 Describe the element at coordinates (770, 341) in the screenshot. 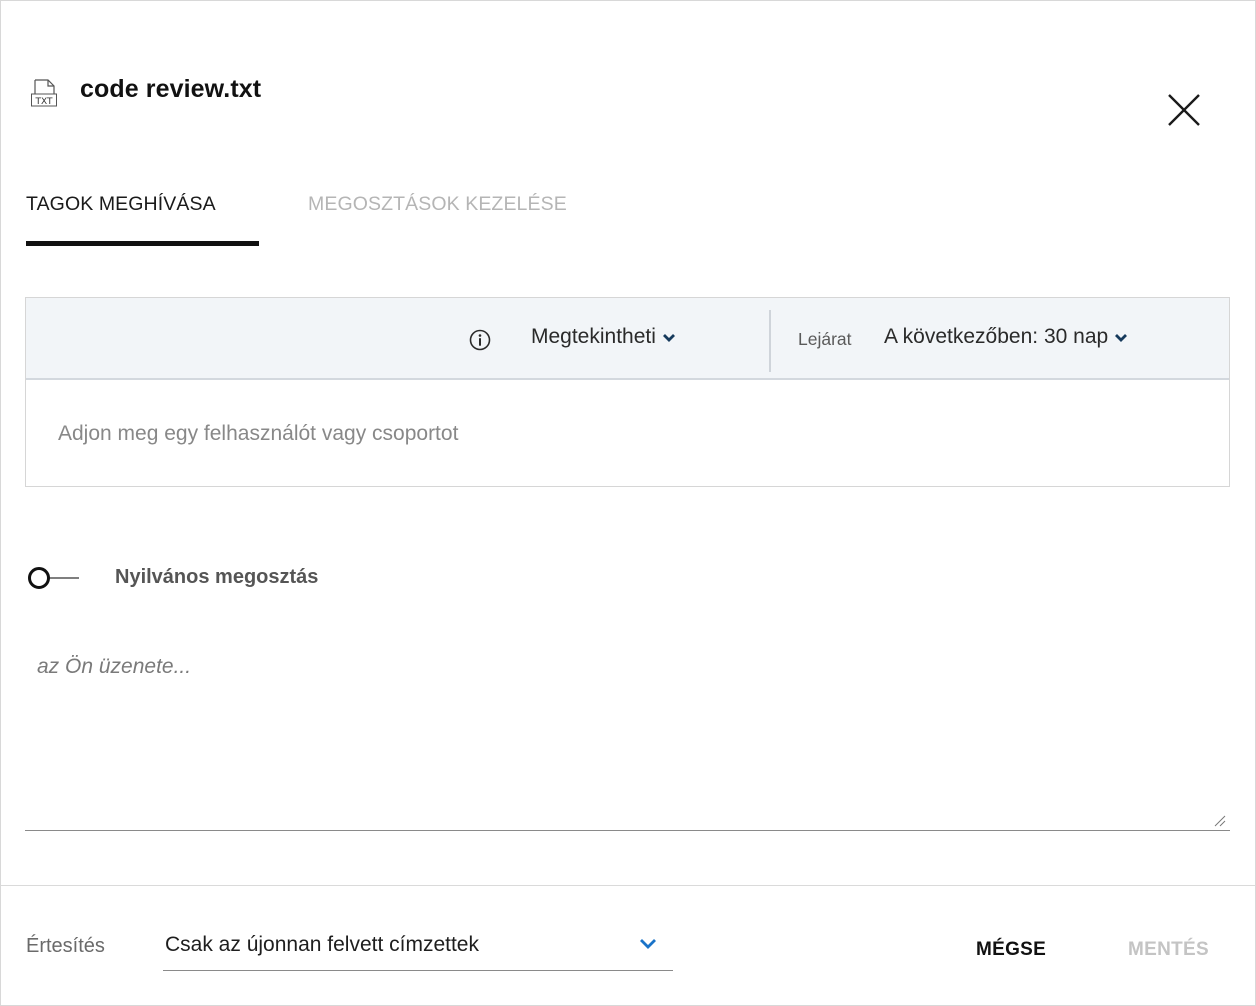

I see `toolbar-divider` at that location.